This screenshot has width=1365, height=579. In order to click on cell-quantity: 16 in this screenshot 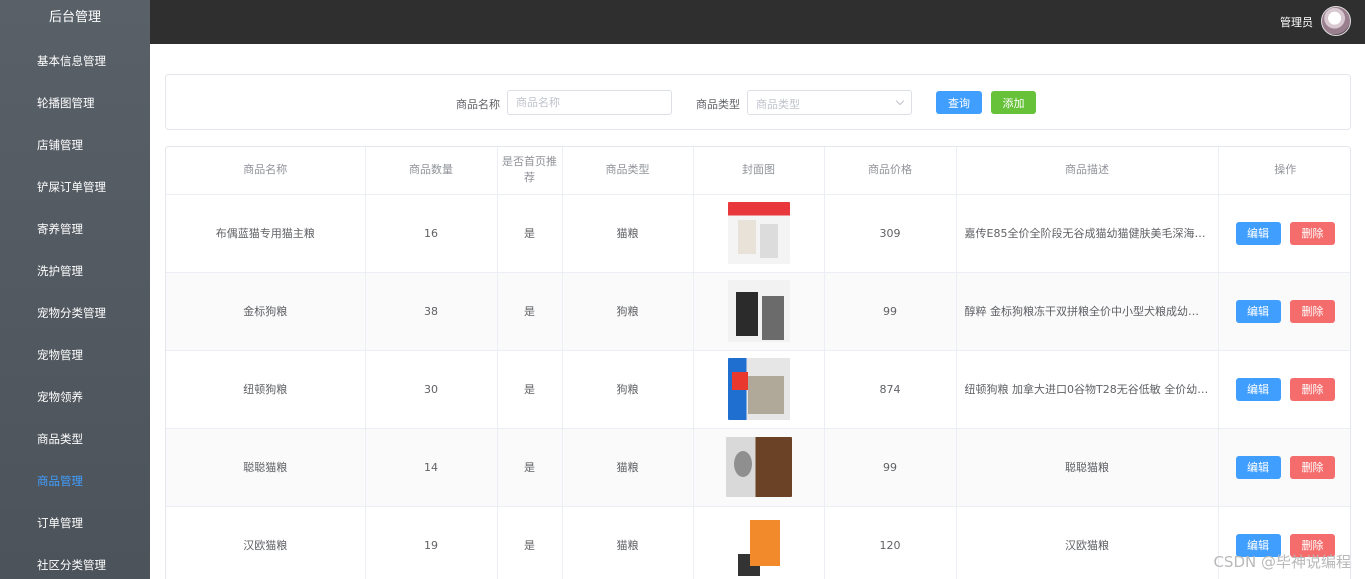, I will do `click(431, 233)`.